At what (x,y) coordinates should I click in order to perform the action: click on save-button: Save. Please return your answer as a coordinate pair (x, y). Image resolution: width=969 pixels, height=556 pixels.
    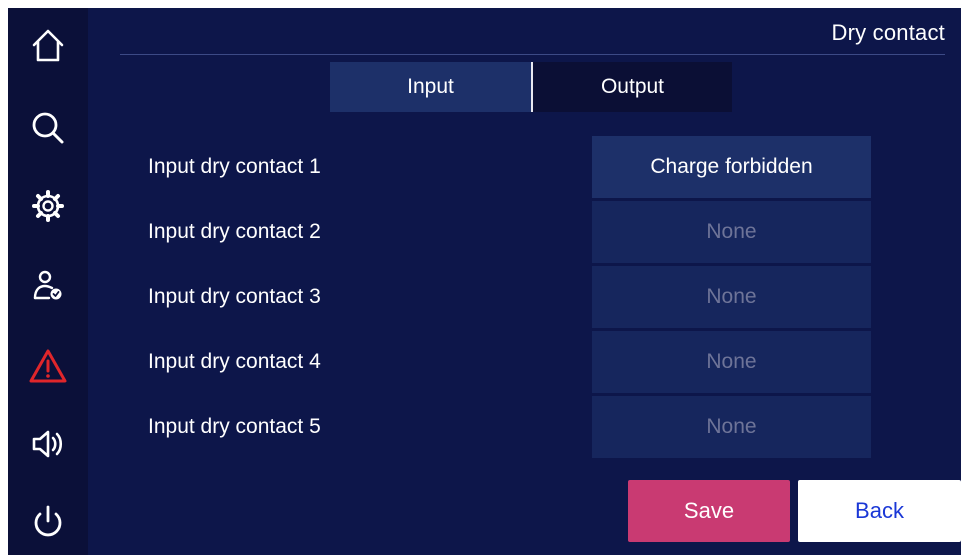
    Looking at the image, I should click on (709, 511).